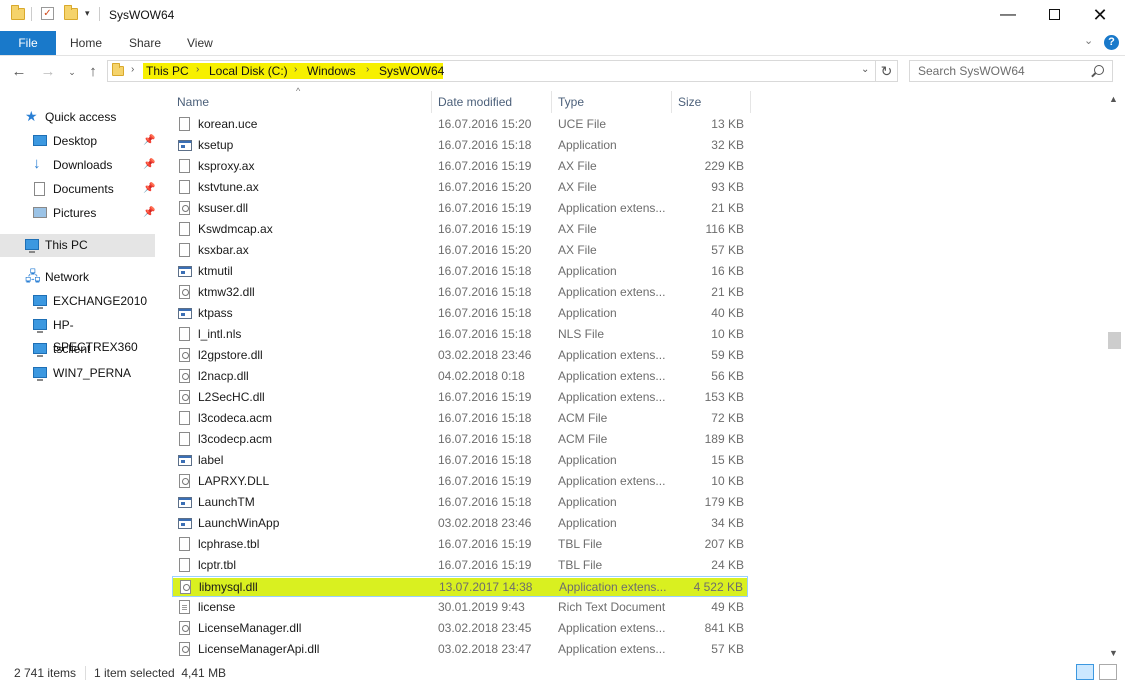 The image size is (1125, 684). What do you see at coordinates (28, 43) in the screenshot?
I see `tab-file: File` at bounding box center [28, 43].